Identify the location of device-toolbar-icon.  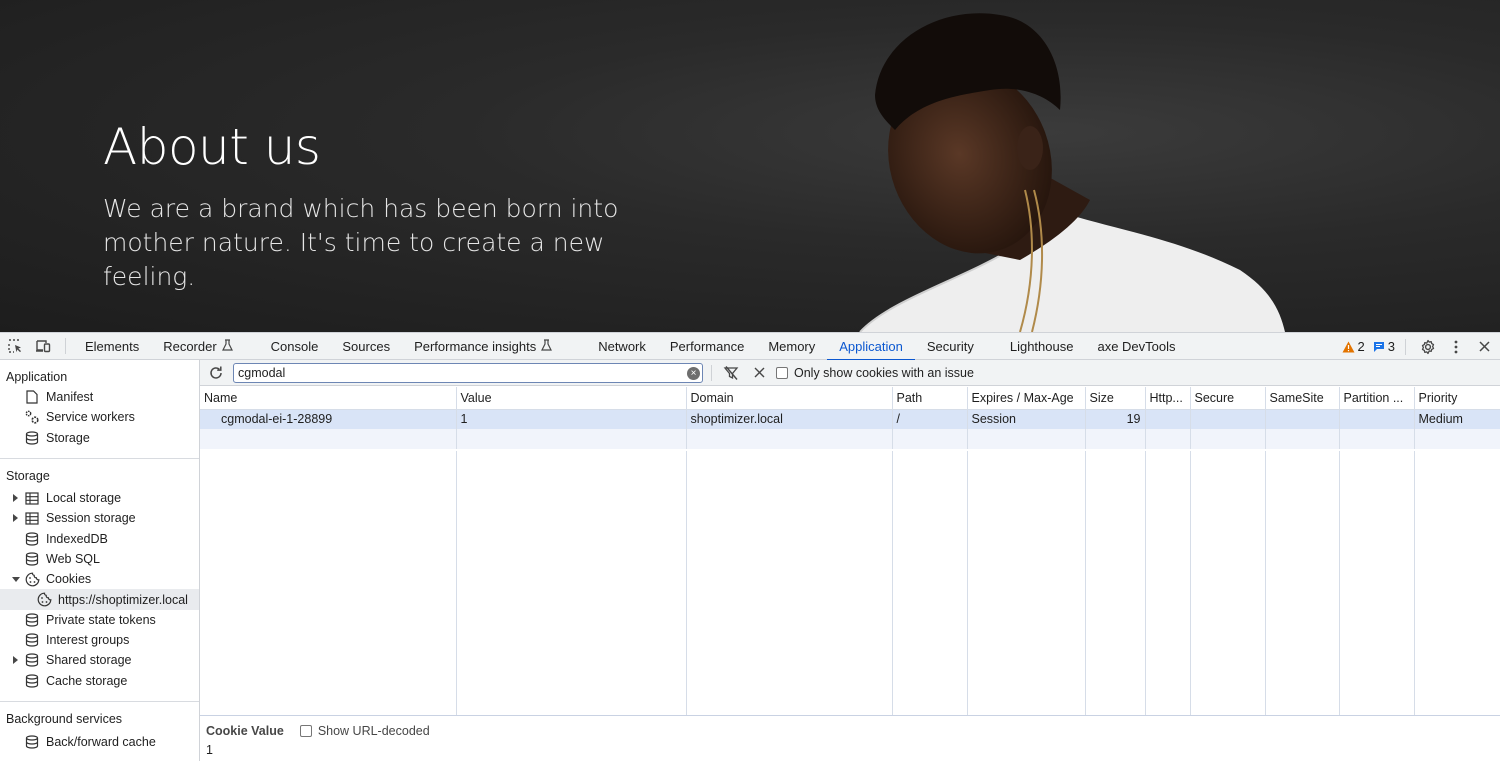
(43, 346).